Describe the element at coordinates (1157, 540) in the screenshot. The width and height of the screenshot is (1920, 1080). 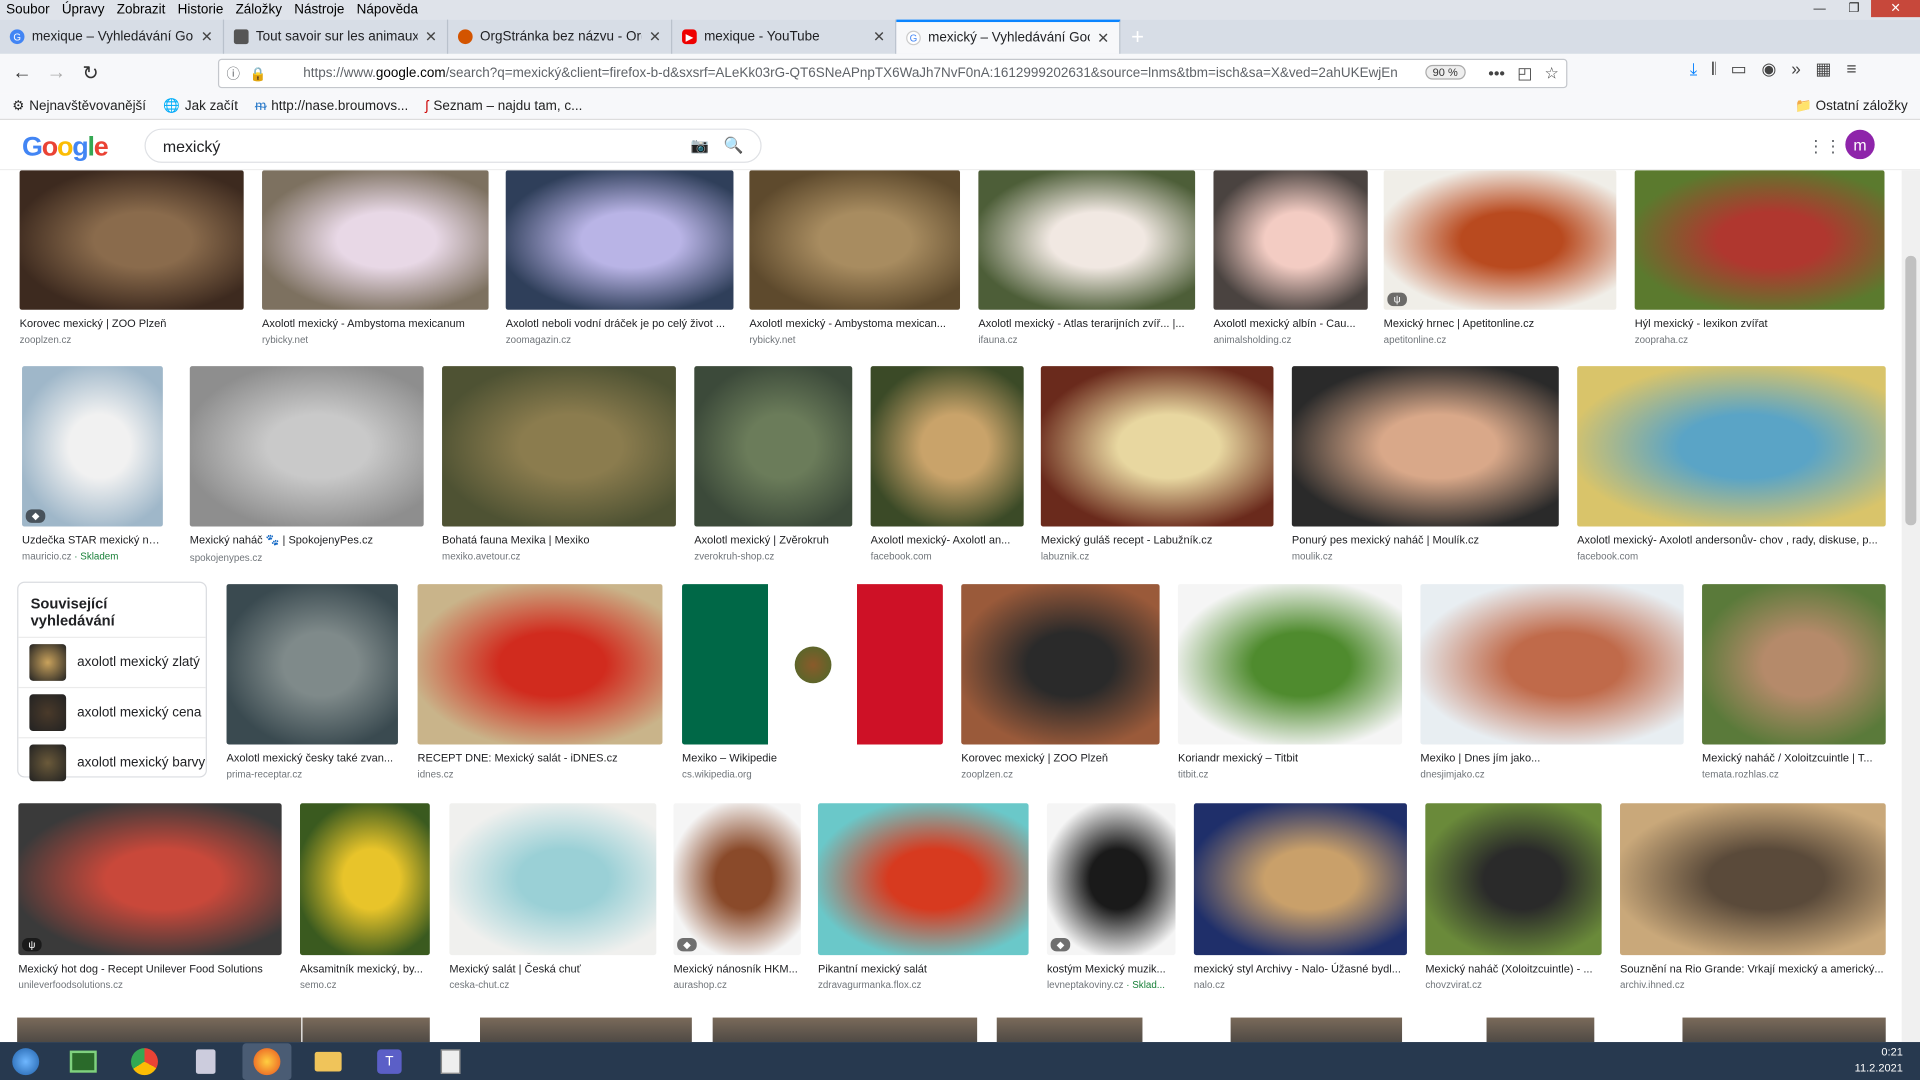
I see `result-caption: Mexický guláš recept - Labužník.cz` at that location.